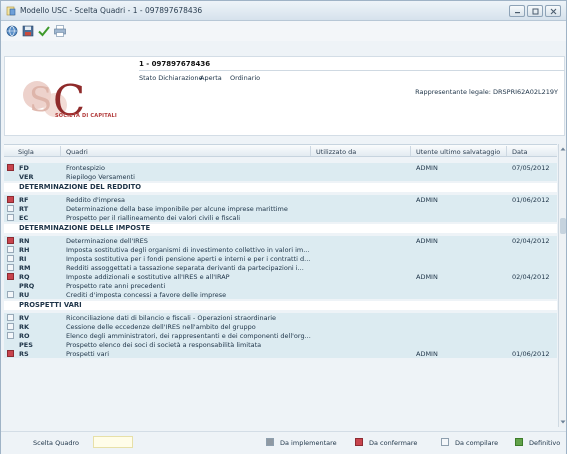 The width and height of the screenshot is (567, 454). Describe the element at coordinates (28, 31) in the screenshot. I see `save-icon` at that location.